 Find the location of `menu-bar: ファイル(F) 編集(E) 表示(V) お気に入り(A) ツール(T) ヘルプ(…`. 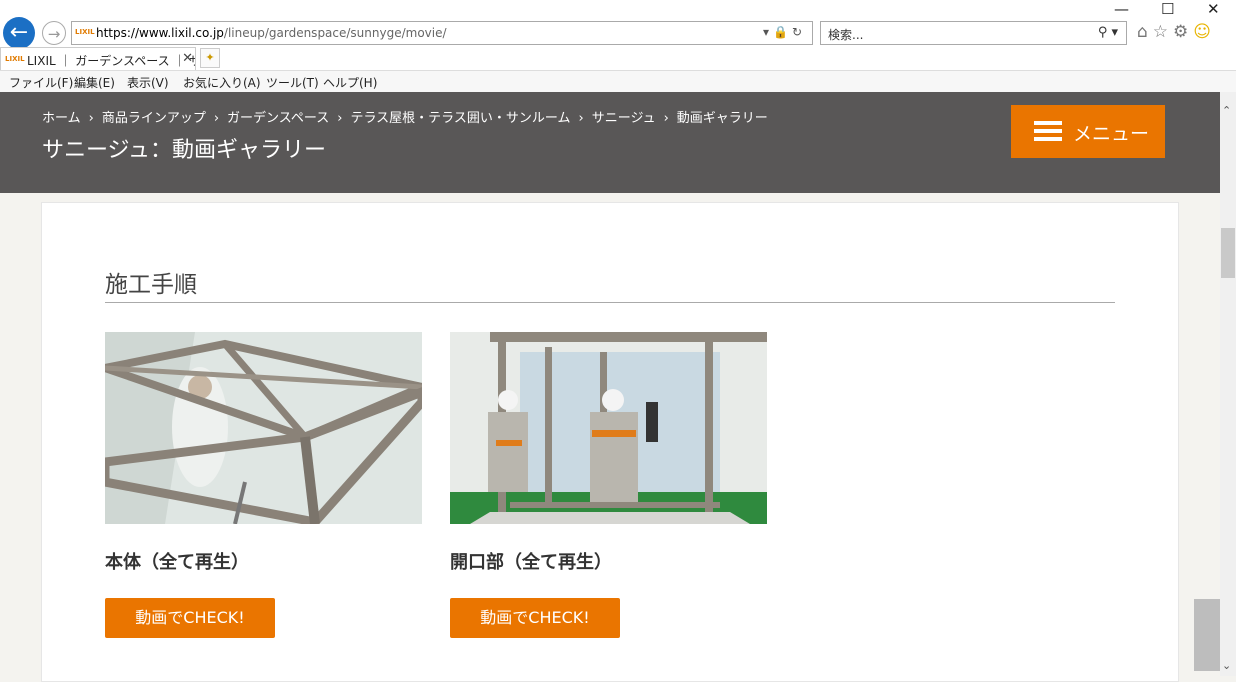

menu-bar: ファイル(F) 編集(E) 表示(V) お気に入り(A) ツール(T) ヘルプ(… is located at coordinates (618, 81).